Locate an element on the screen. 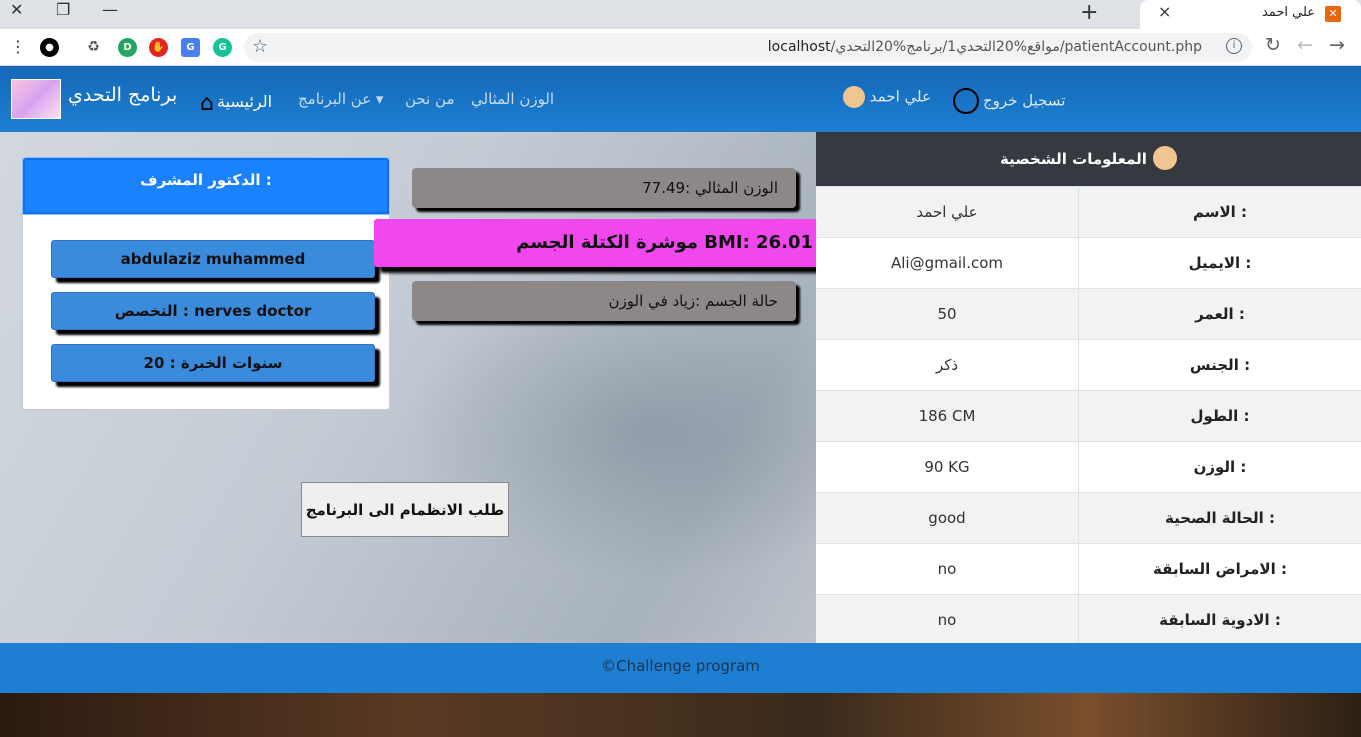 The image size is (1361, 737). personal-info-heading-text: المعلومات الشخصية is located at coordinates (1073, 159).